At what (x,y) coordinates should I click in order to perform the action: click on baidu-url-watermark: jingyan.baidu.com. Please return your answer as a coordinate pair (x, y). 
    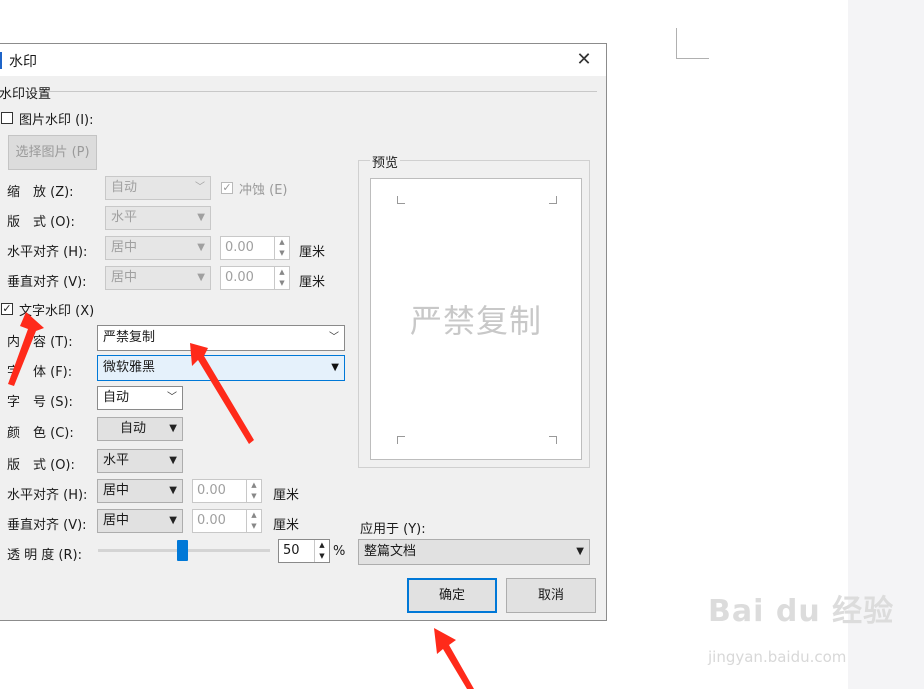
    Looking at the image, I should click on (777, 657).